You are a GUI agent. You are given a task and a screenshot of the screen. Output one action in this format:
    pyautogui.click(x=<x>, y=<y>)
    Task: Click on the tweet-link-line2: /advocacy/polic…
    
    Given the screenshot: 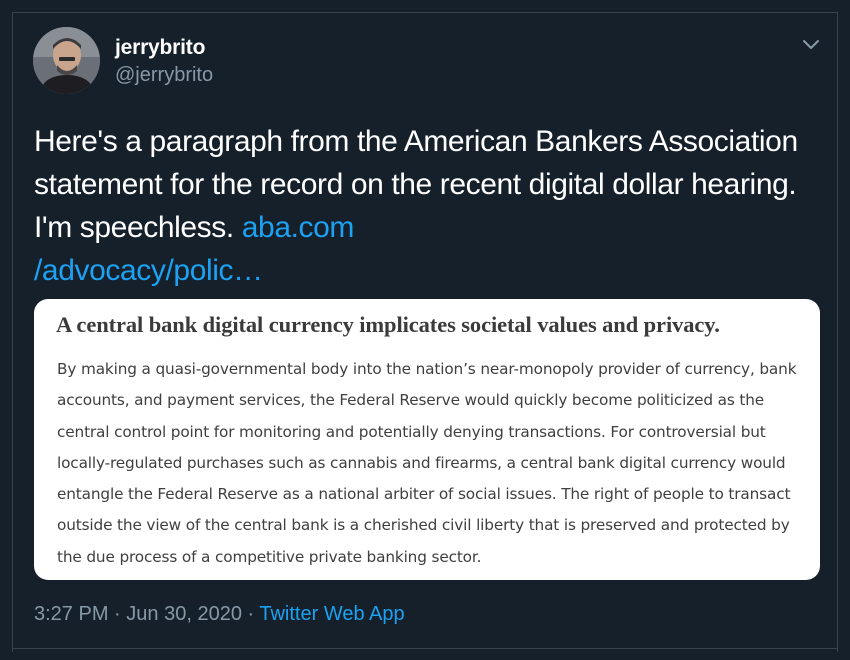 What is the action you would take?
    pyautogui.click(x=148, y=270)
    